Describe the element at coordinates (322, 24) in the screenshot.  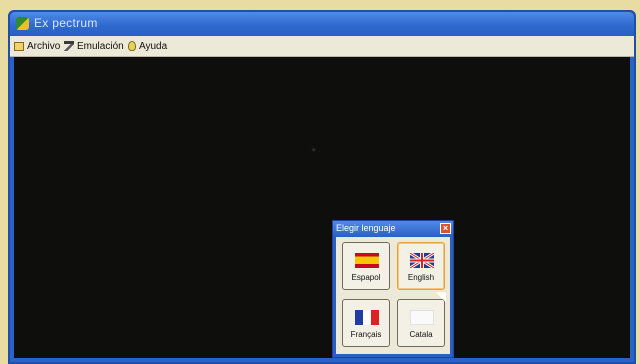
I see `title-bar: Ex pectrum` at that location.